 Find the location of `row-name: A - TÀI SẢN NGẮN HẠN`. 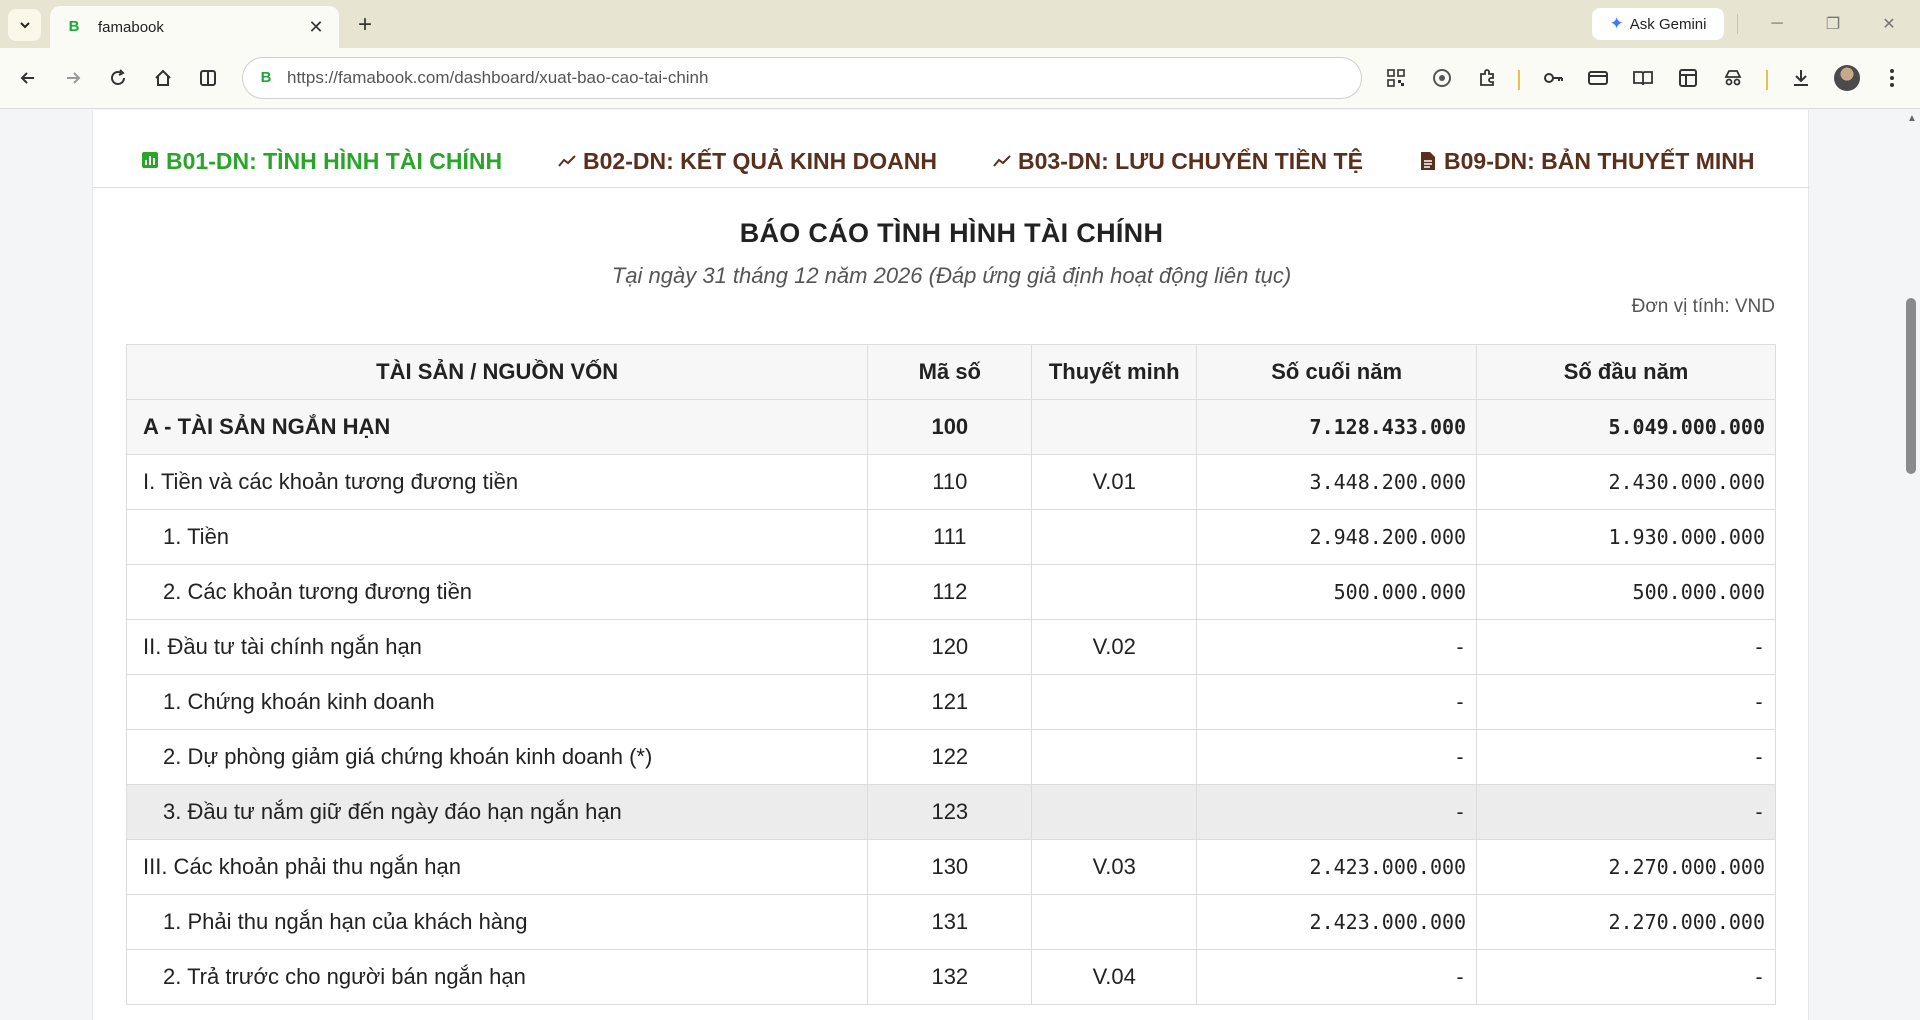

row-name: A - TÀI SẢN NGẮN HẠN is located at coordinates (497, 427).